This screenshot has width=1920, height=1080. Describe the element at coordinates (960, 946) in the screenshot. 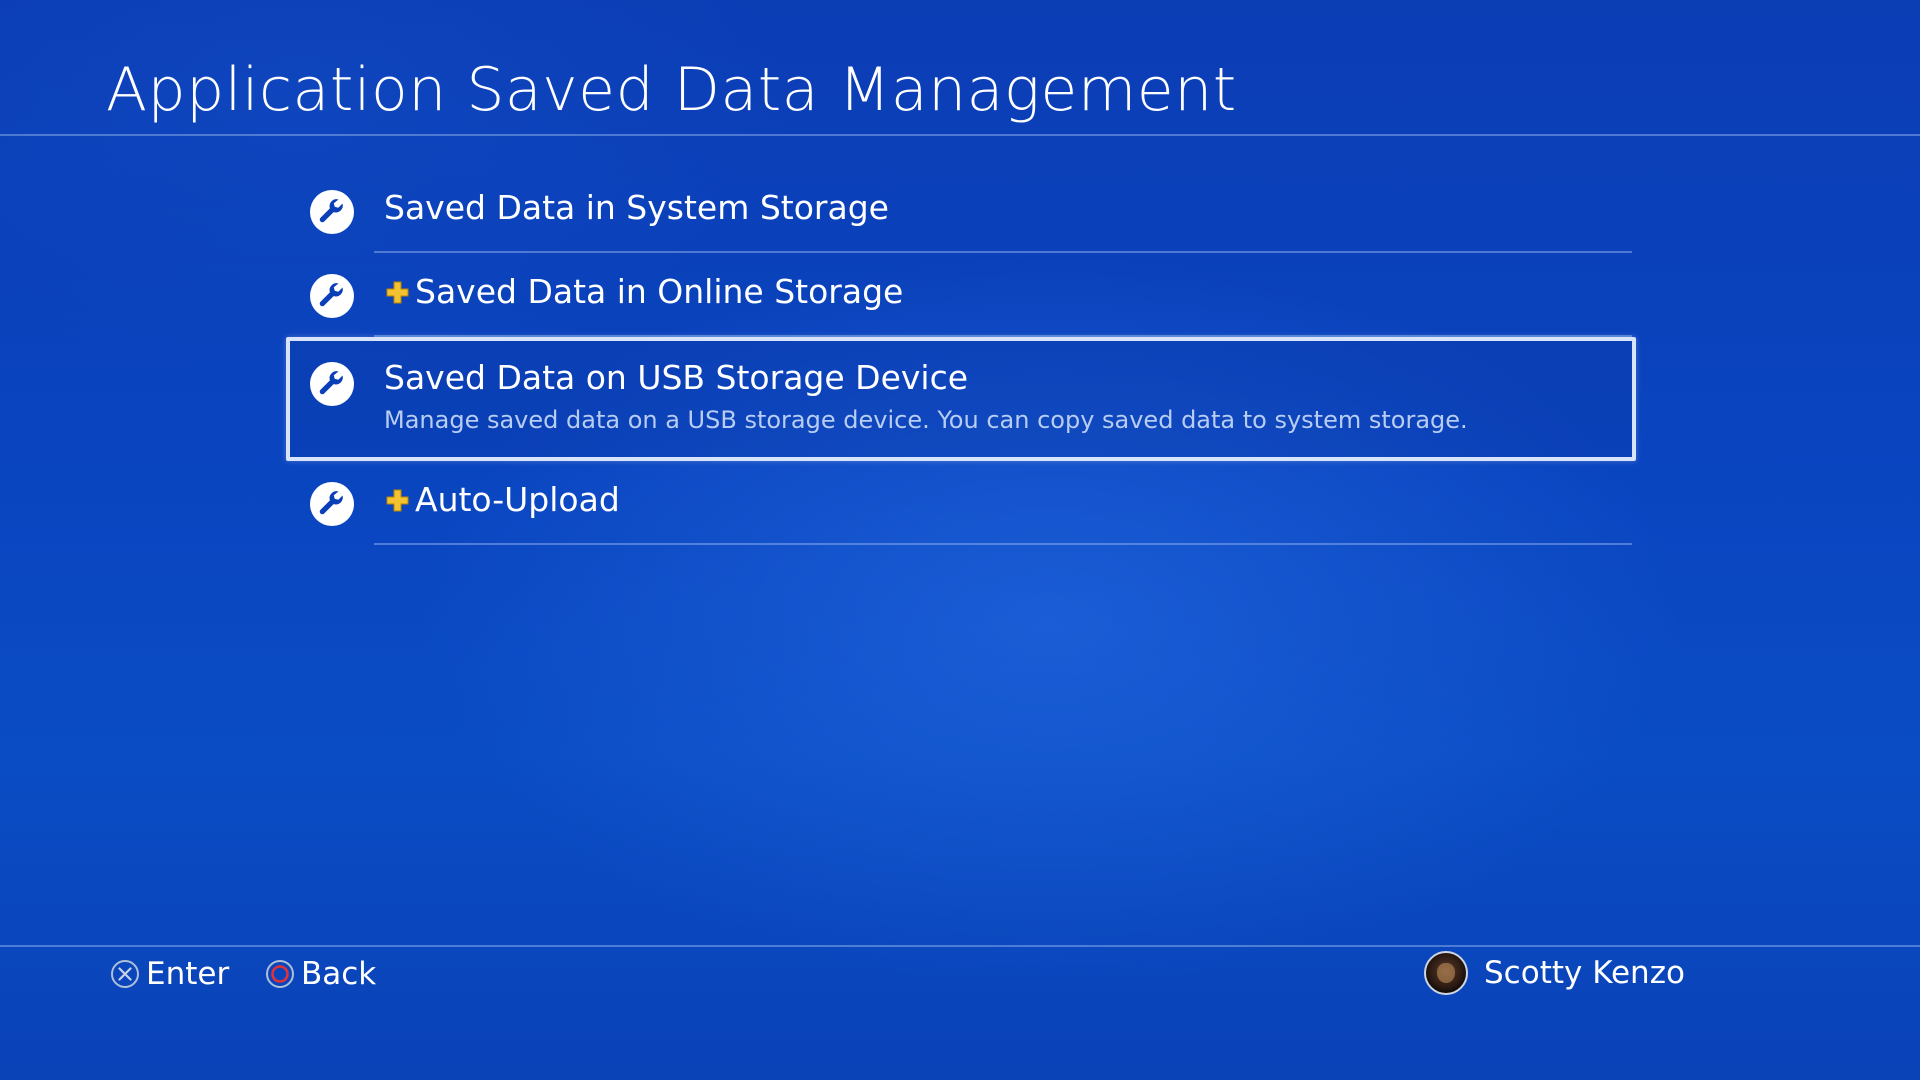

I see `footer-divider` at that location.